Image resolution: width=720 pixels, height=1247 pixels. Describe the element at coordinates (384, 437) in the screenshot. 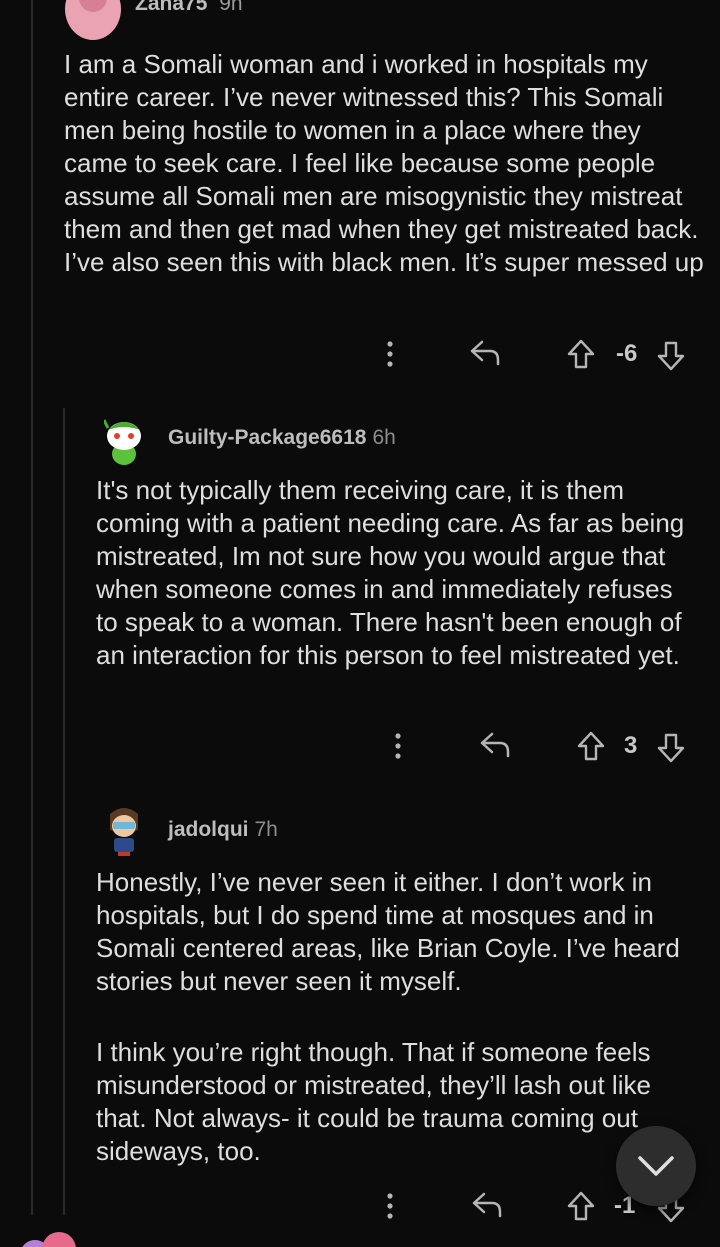

I see `comment-age: 6h` at that location.